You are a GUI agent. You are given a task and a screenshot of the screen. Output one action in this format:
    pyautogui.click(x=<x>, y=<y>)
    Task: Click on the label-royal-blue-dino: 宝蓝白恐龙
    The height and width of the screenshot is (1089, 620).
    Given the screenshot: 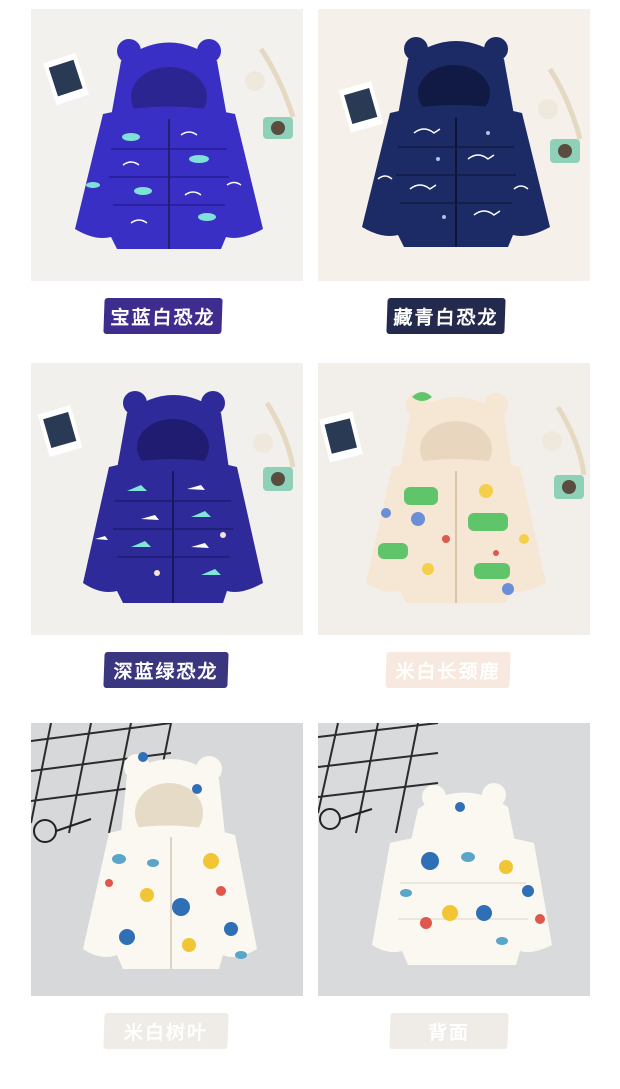 What is the action you would take?
    pyautogui.click(x=163, y=316)
    